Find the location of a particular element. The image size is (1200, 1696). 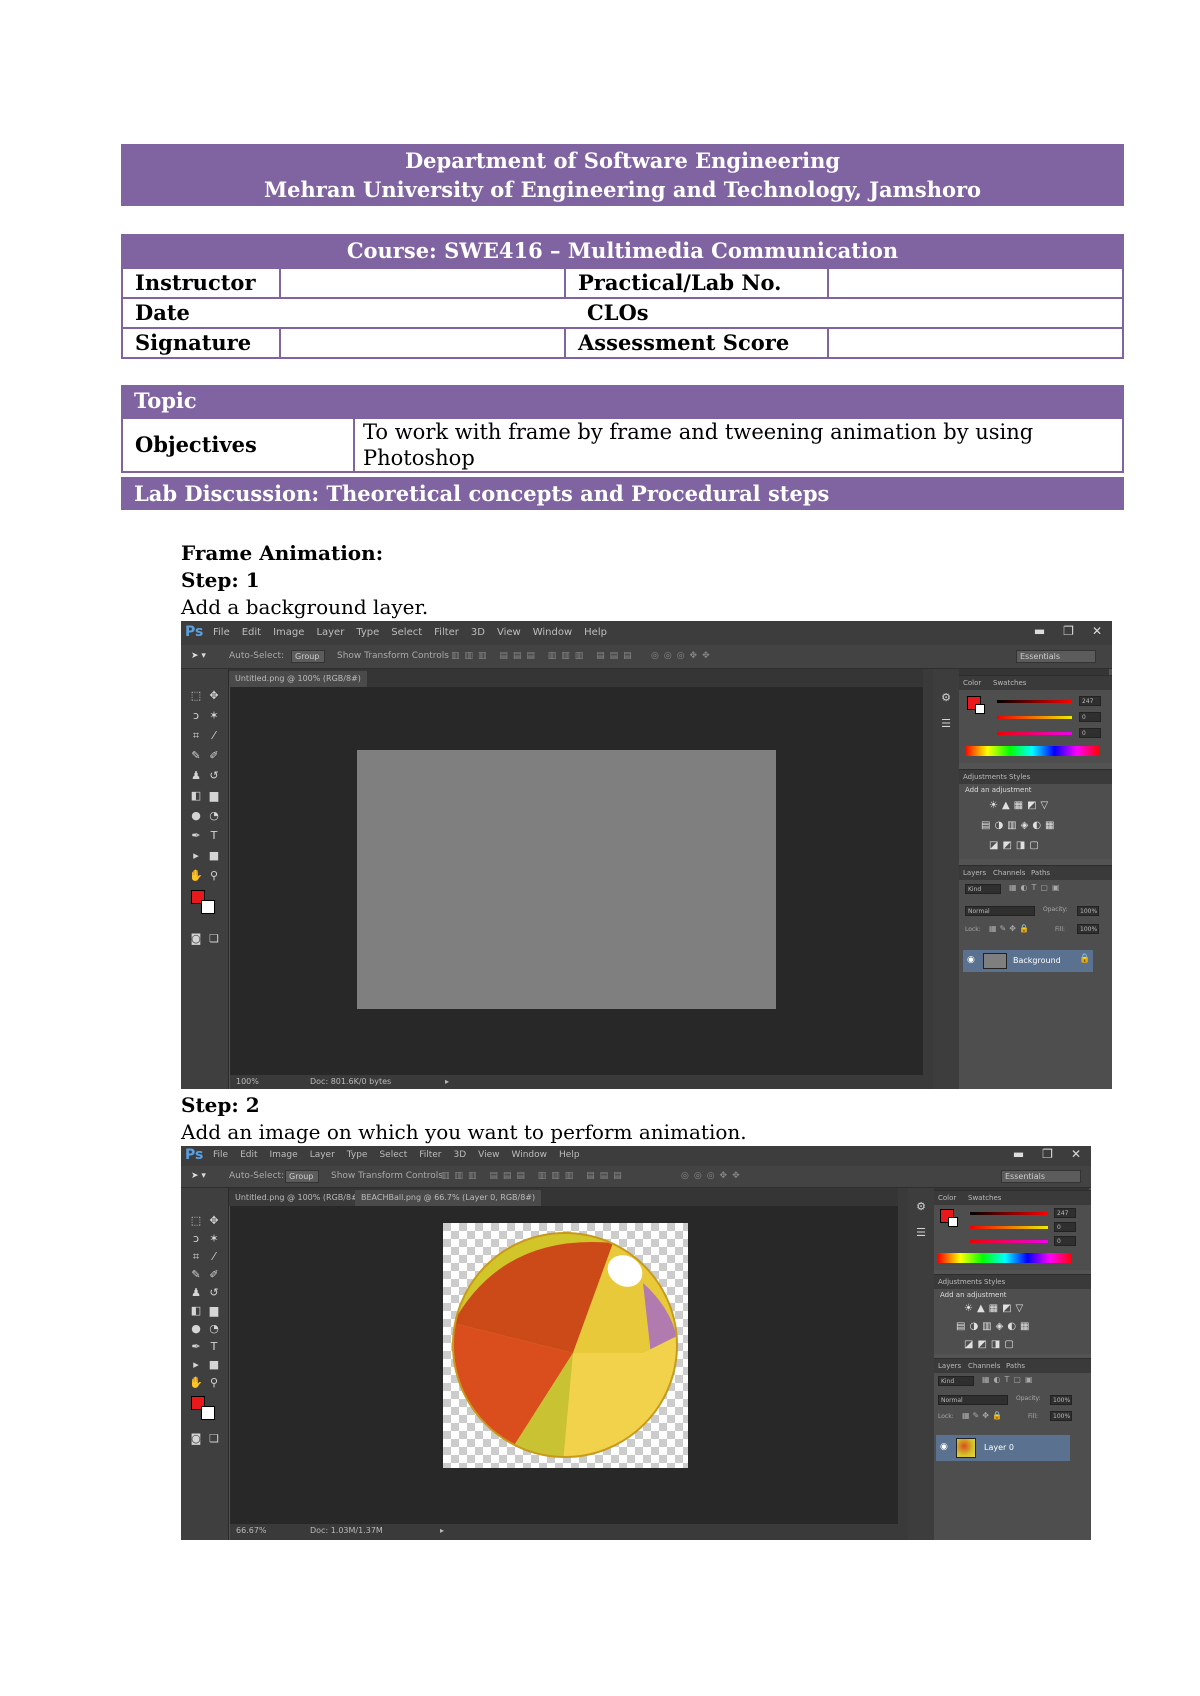

history-brush-icon: ↺ is located at coordinates (214, 1293).